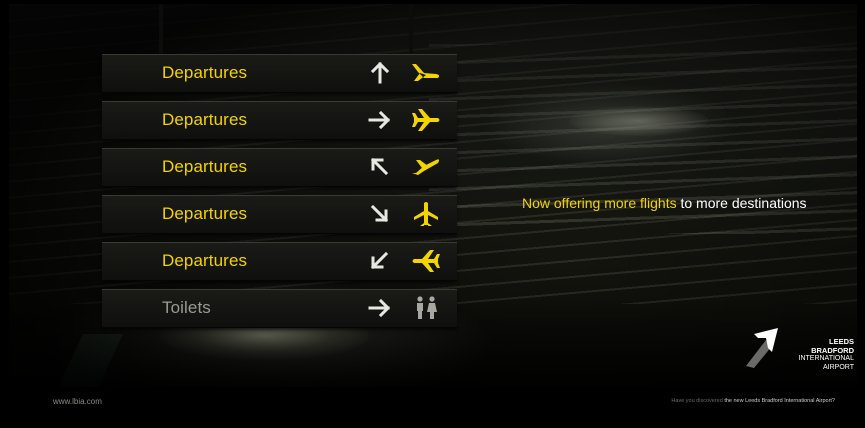  What do you see at coordinates (426, 167) in the screenshot?
I see `plane-landing-icon` at bounding box center [426, 167].